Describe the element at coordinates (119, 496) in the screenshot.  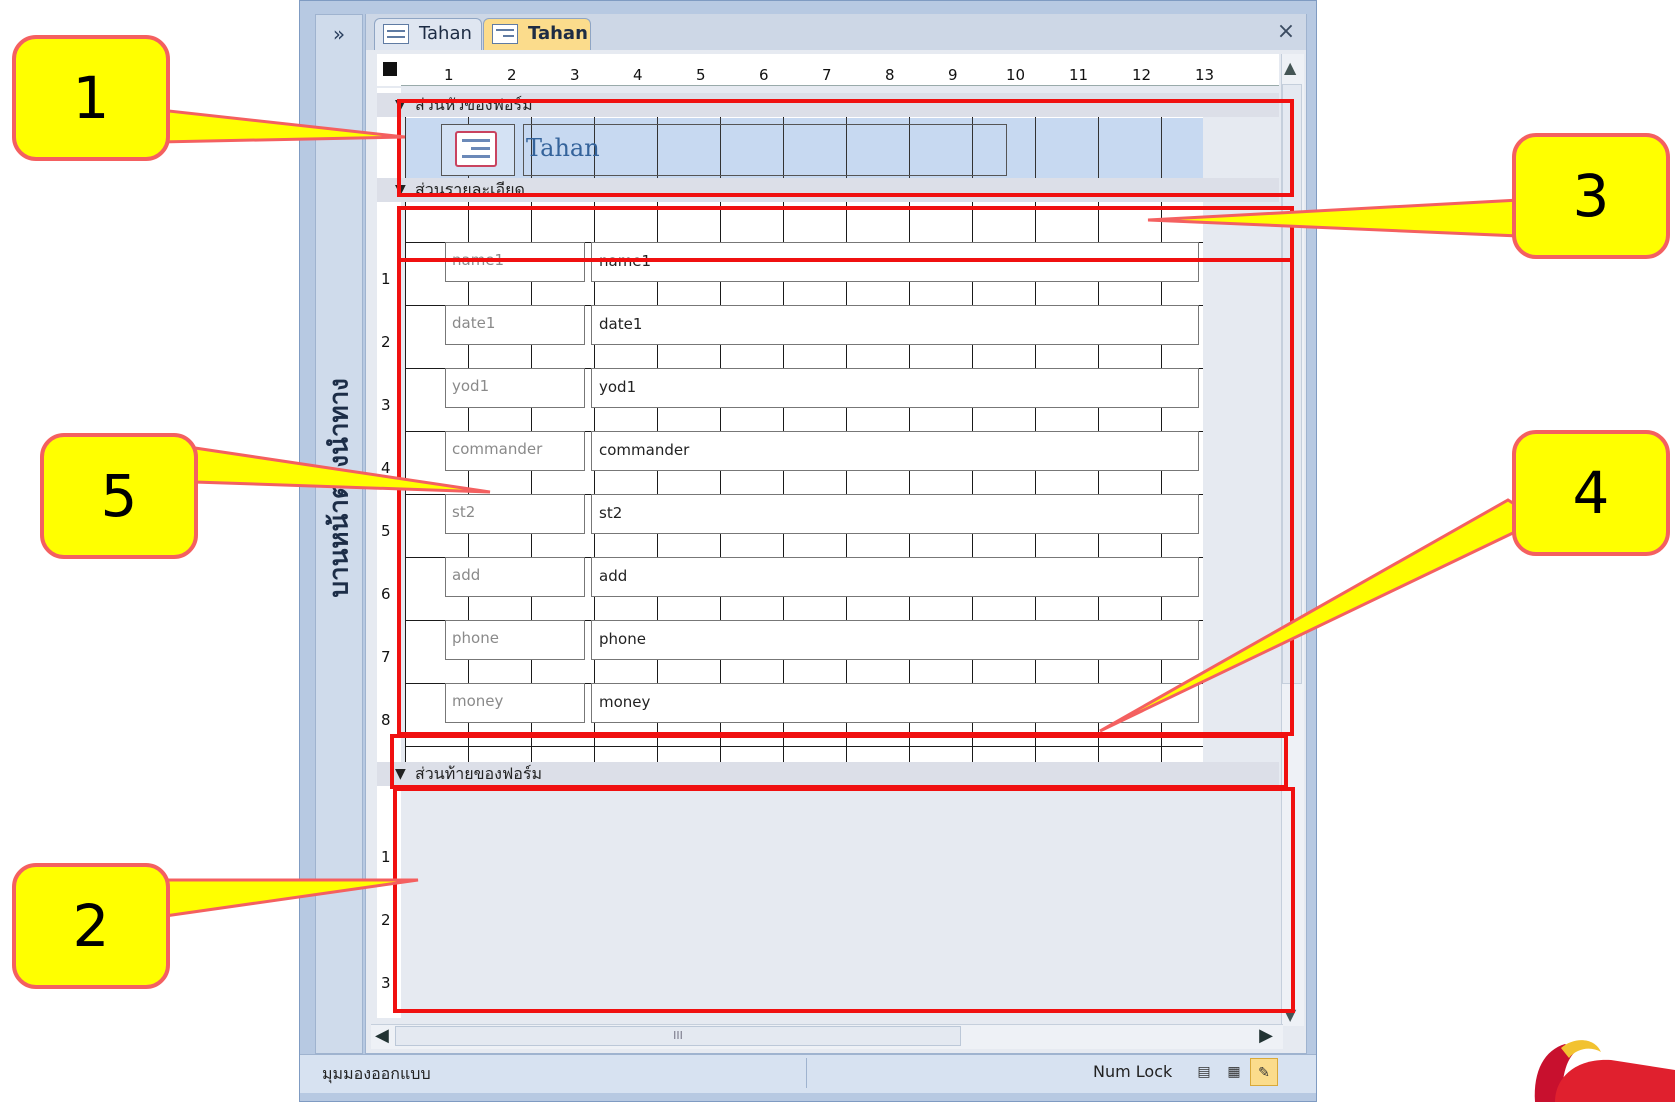
I see `callout-5: 5` at that location.